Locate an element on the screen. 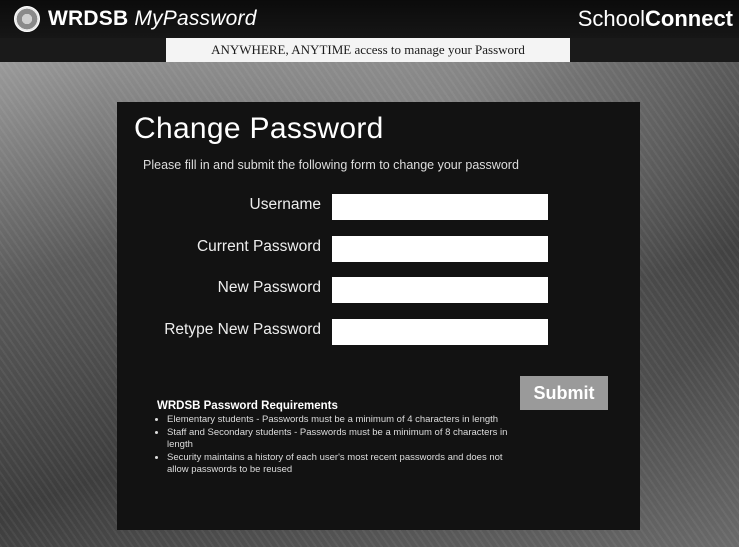  new-password-label: New Password is located at coordinates (269, 287).